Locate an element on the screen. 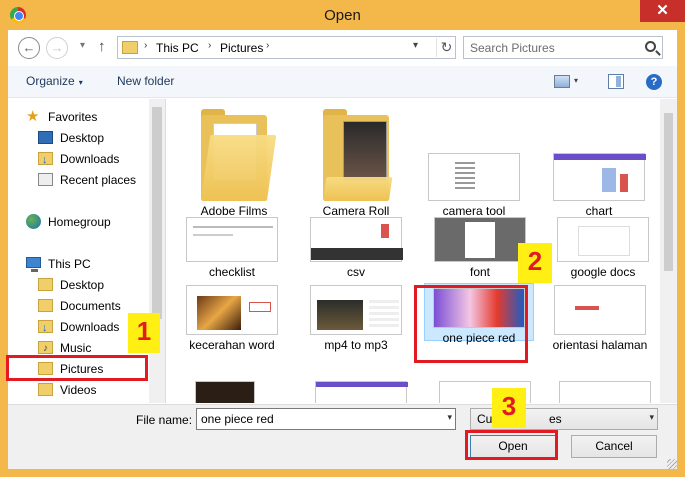 The height and width of the screenshot is (477, 685). recent-places-icon is located at coordinates (45, 179).